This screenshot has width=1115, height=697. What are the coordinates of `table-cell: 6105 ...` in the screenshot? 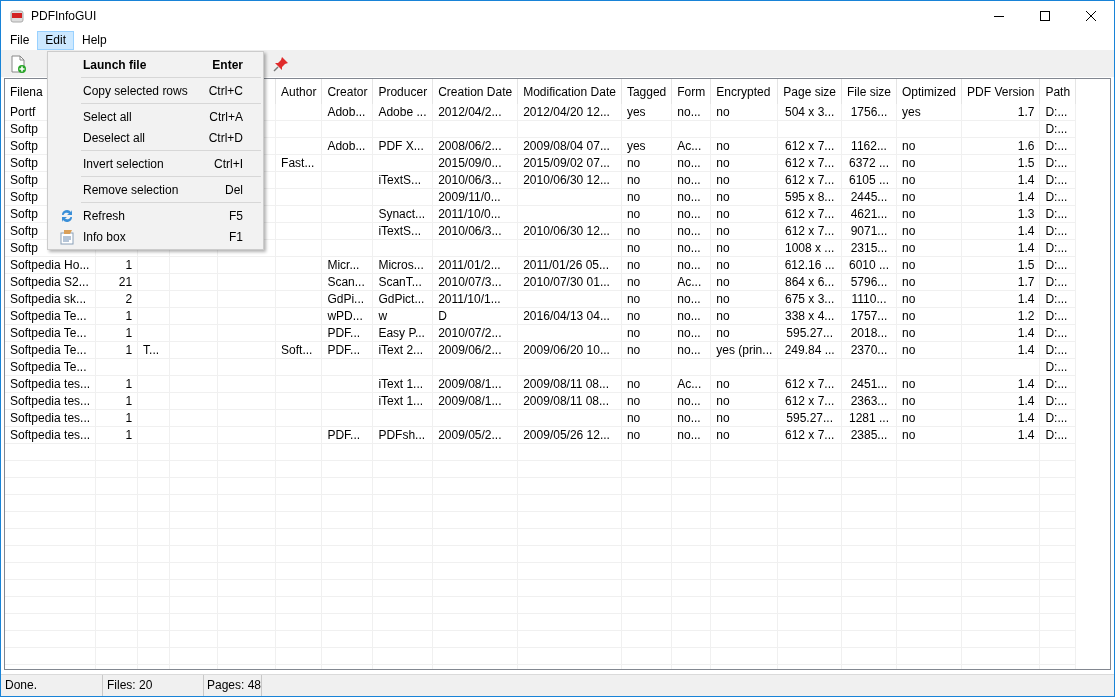 It's located at (869, 180).